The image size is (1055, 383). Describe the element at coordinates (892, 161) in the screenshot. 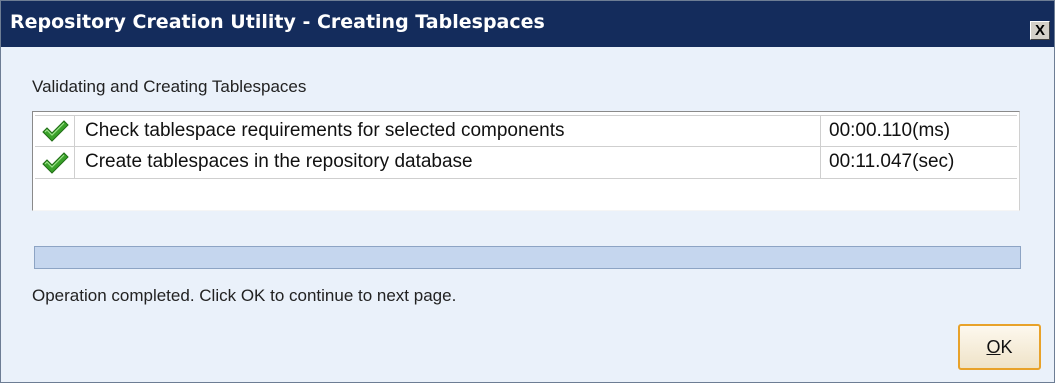

I see `task-duration: 00:11.047(sec)` at that location.